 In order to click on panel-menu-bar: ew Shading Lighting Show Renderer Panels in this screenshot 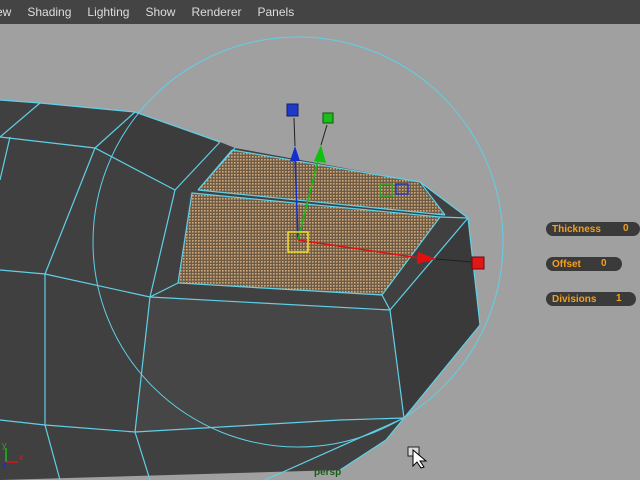, I will do `click(320, 12)`.